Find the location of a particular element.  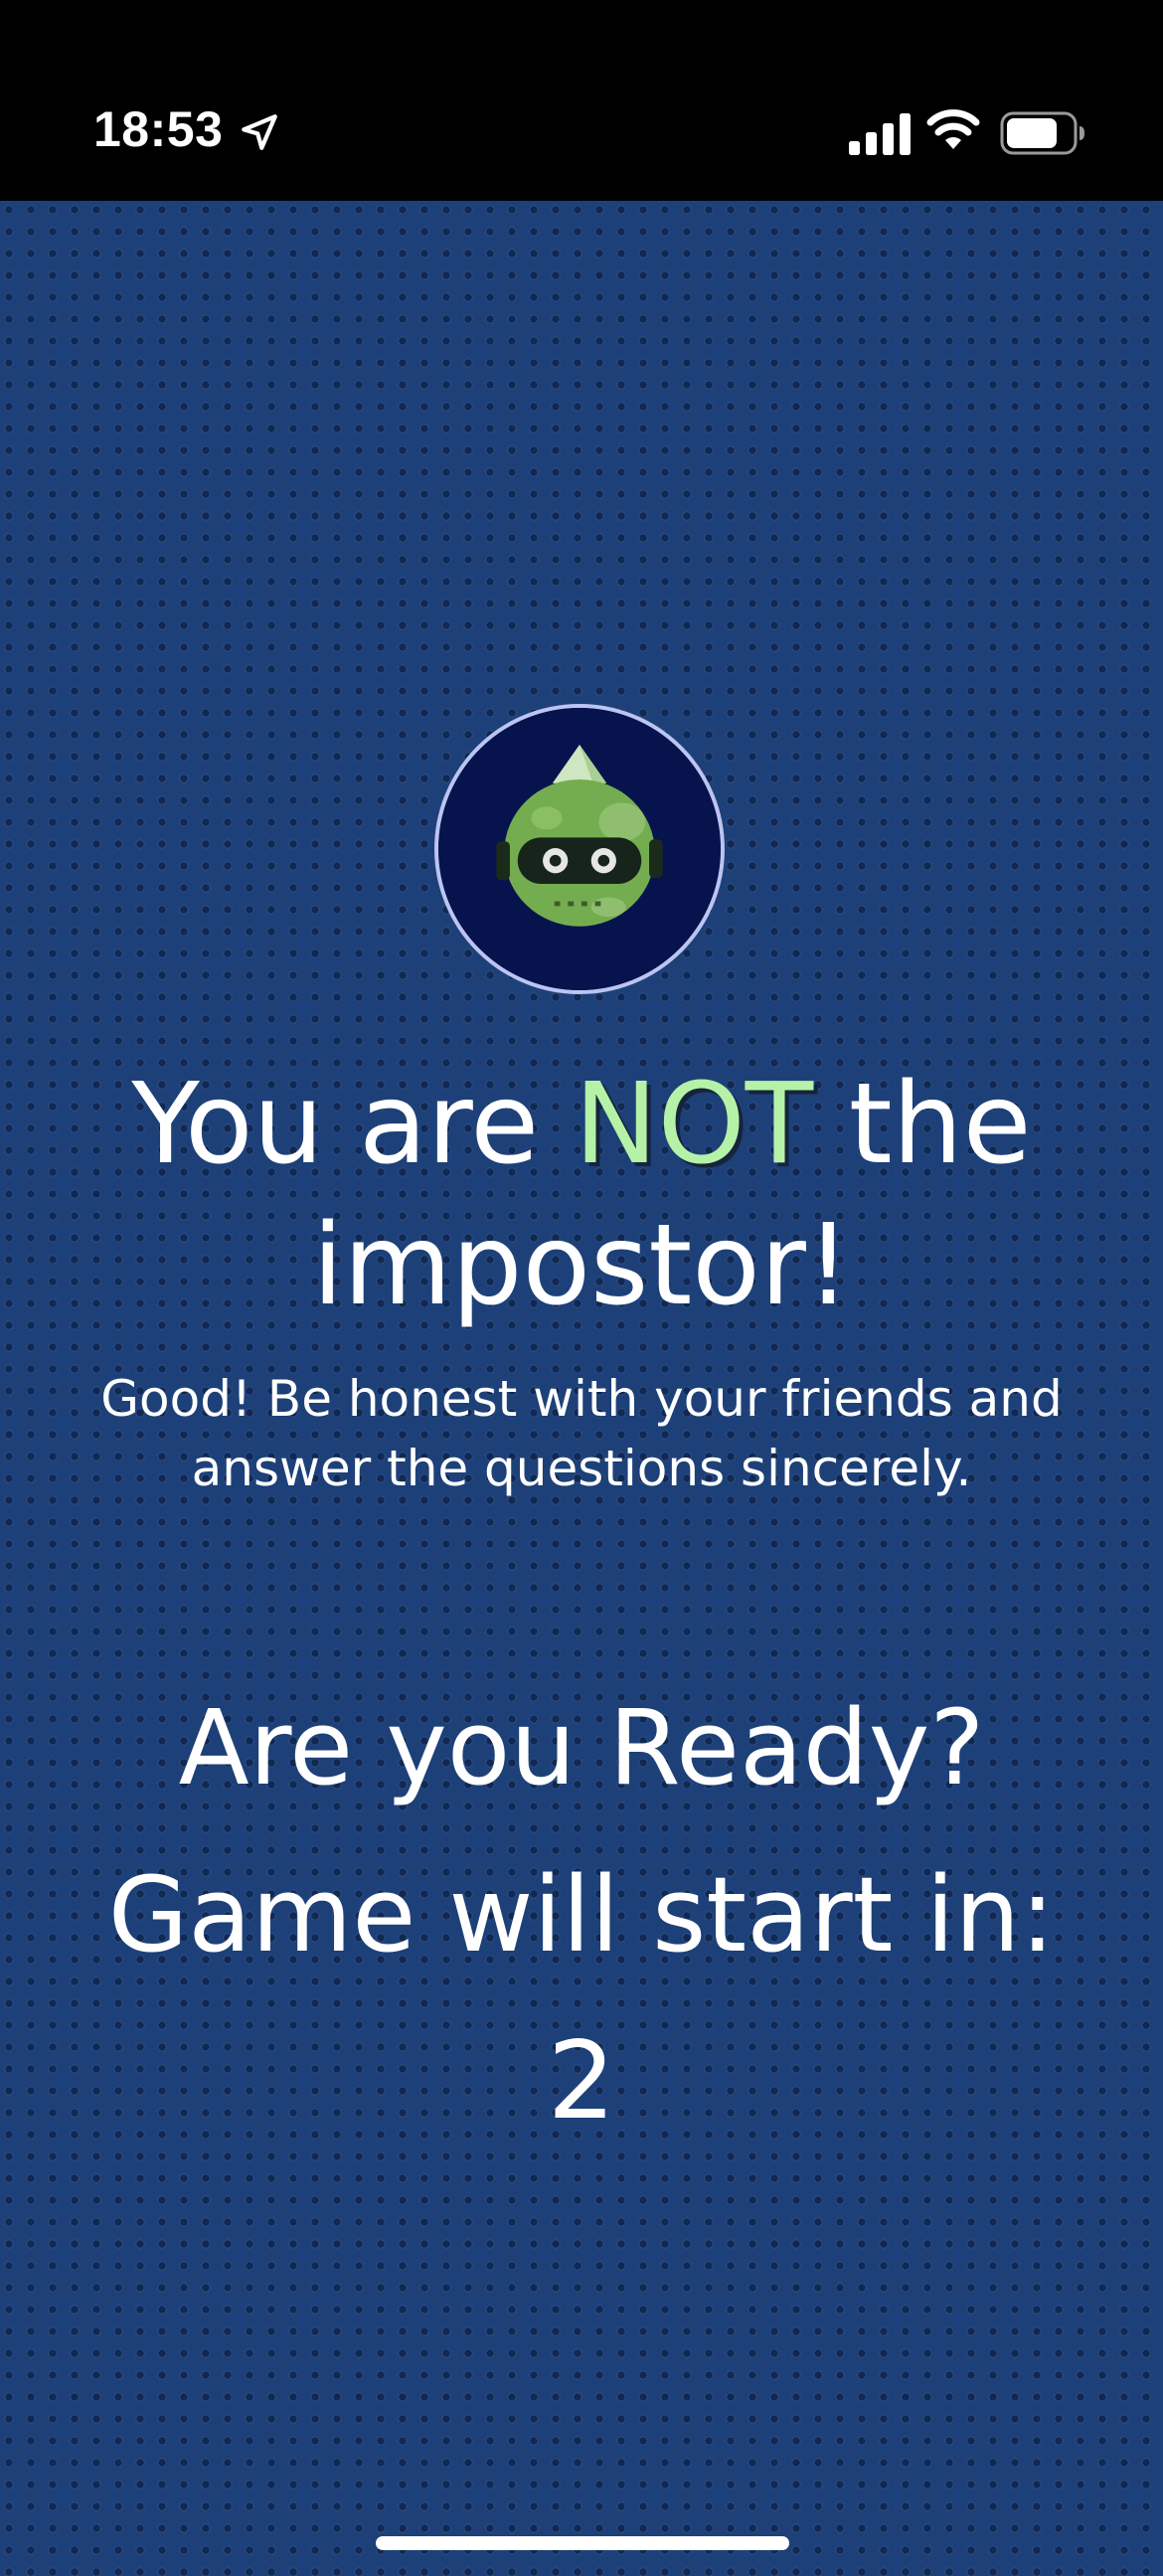

green-robot-avatar-icon is located at coordinates (579, 849).